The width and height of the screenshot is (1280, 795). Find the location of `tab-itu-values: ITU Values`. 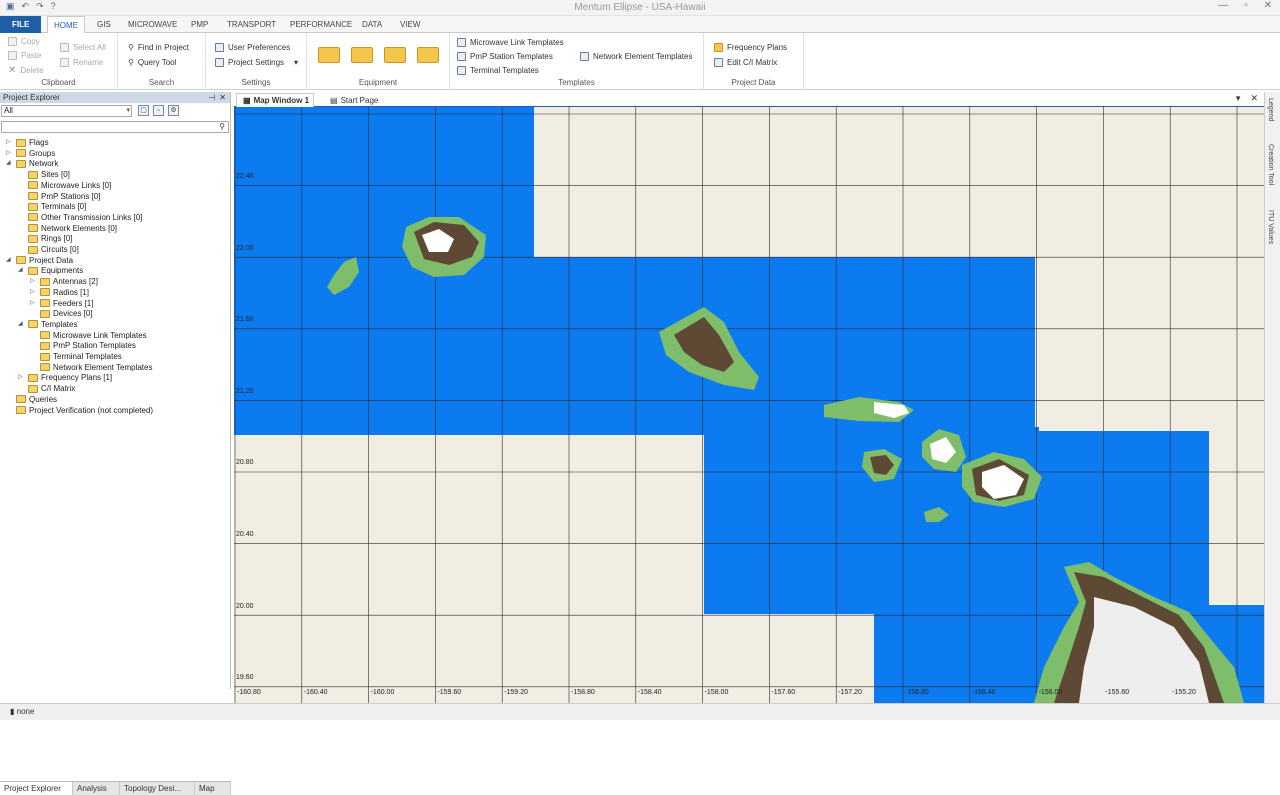

tab-itu-values: ITU Values is located at coordinates (1270, 227).